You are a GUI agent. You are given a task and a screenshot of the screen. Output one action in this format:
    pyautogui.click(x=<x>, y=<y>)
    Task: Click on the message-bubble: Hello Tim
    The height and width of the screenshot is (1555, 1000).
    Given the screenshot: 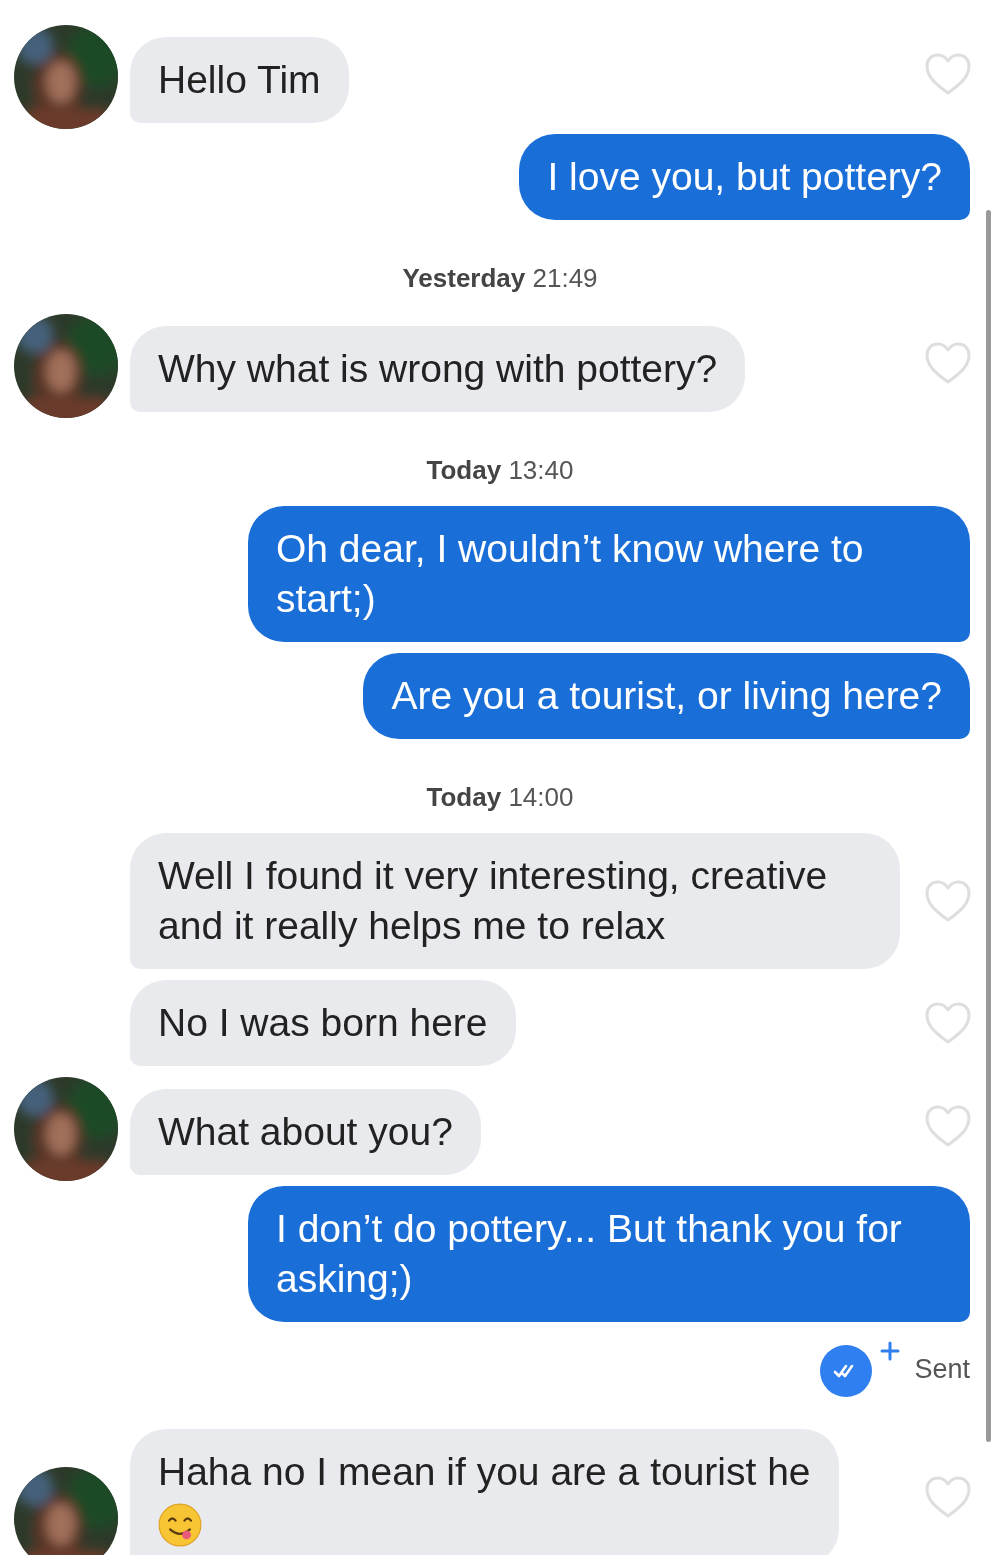 What is the action you would take?
    pyautogui.click(x=239, y=80)
    